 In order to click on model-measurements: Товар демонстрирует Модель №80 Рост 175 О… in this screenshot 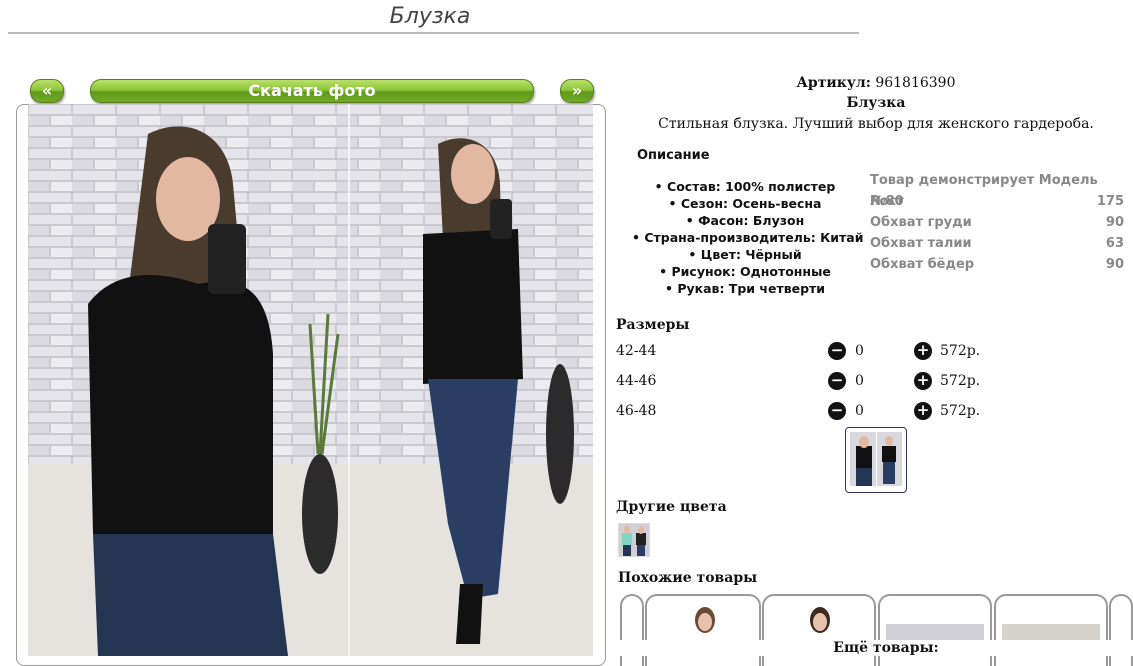, I will do `click(997, 222)`.